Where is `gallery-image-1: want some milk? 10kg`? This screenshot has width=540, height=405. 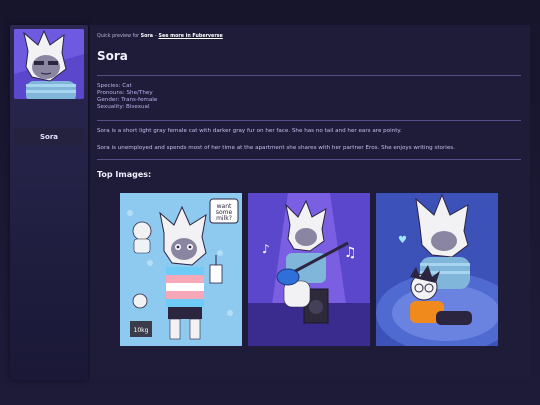 gallery-image-1: want some milk? 10kg is located at coordinates (181, 269).